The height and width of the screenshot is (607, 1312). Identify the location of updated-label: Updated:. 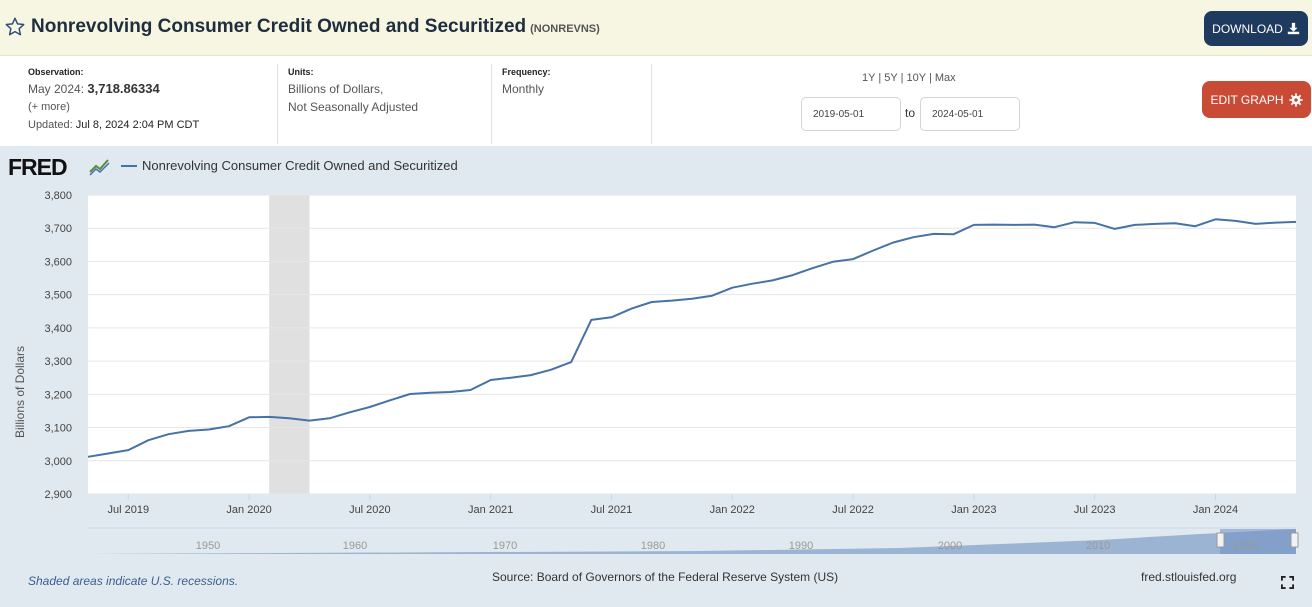
(50, 125).